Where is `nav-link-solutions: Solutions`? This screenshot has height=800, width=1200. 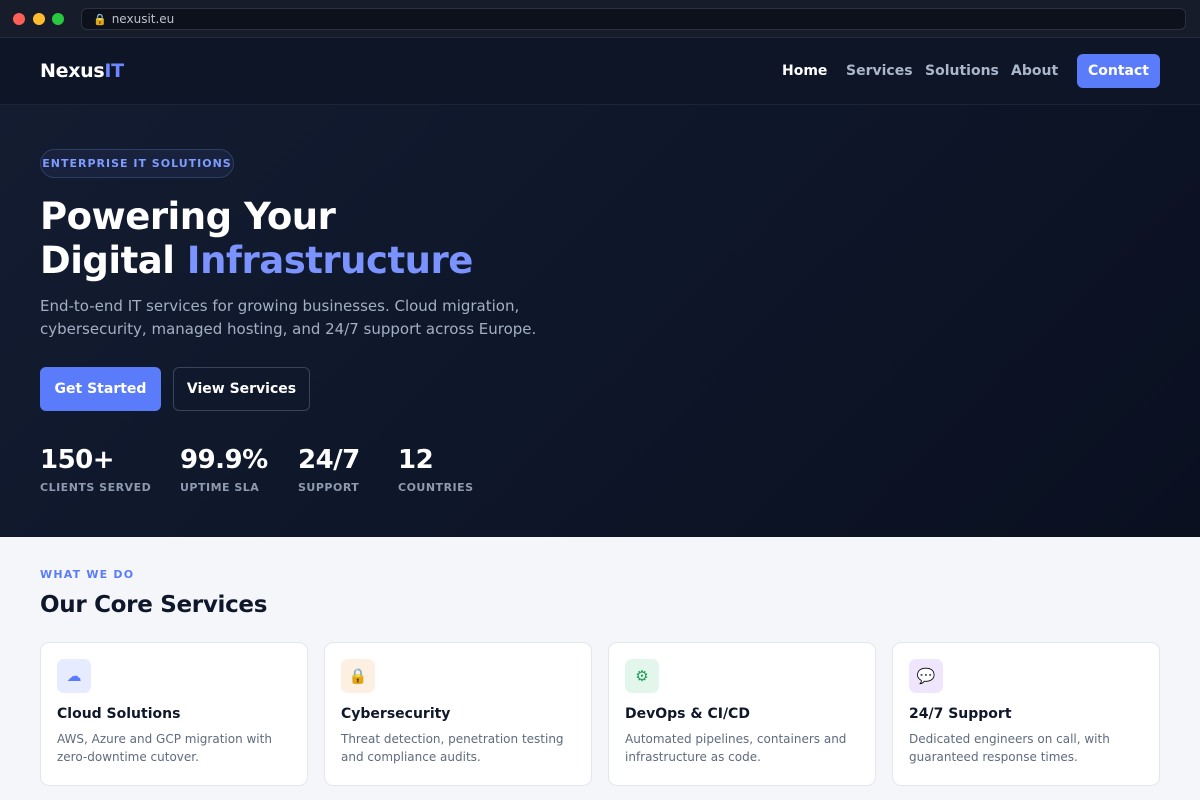
nav-link-solutions: Solutions is located at coordinates (962, 71).